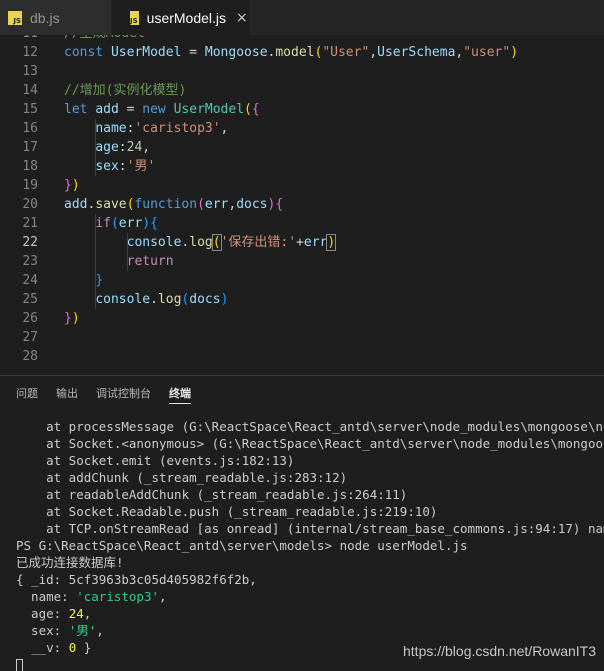 The image size is (604, 671). What do you see at coordinates (302, 109) in the screenshot?
I see `code-line: 15 let add = new UserModel({` at bounding box center [302, 109].